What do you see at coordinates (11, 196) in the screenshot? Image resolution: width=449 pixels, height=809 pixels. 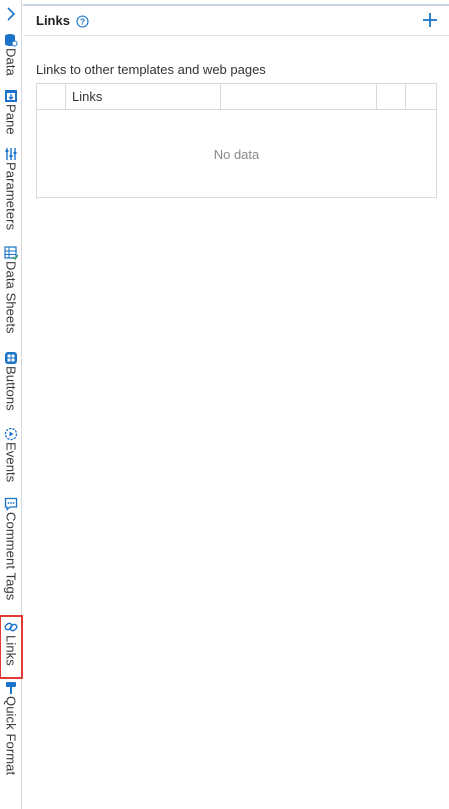 I see `tab-parameters-label: Parameters` at bounding box center [11, 196].